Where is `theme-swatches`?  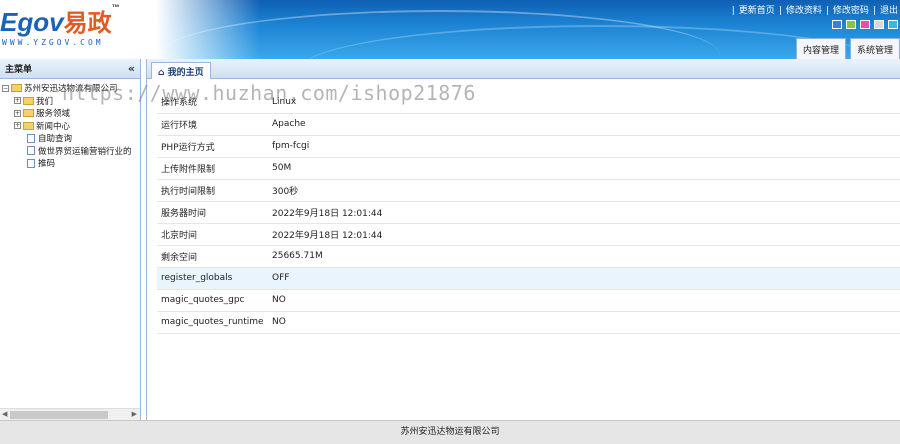 theme-swatches is located at coordinates (865, 24).